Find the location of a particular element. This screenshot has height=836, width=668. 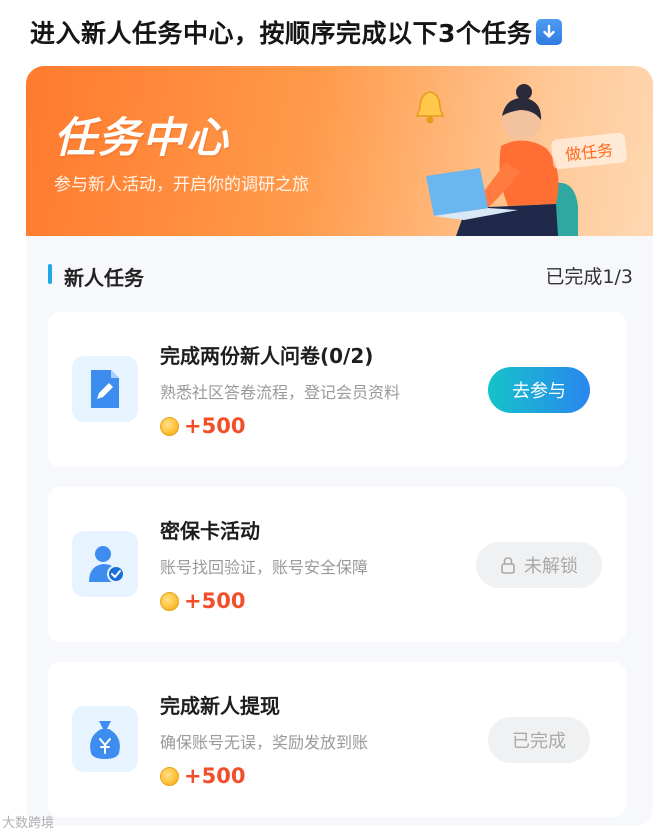

task-title: 完成两份新人问卷(0/2) is located at coordinates (267, 356).